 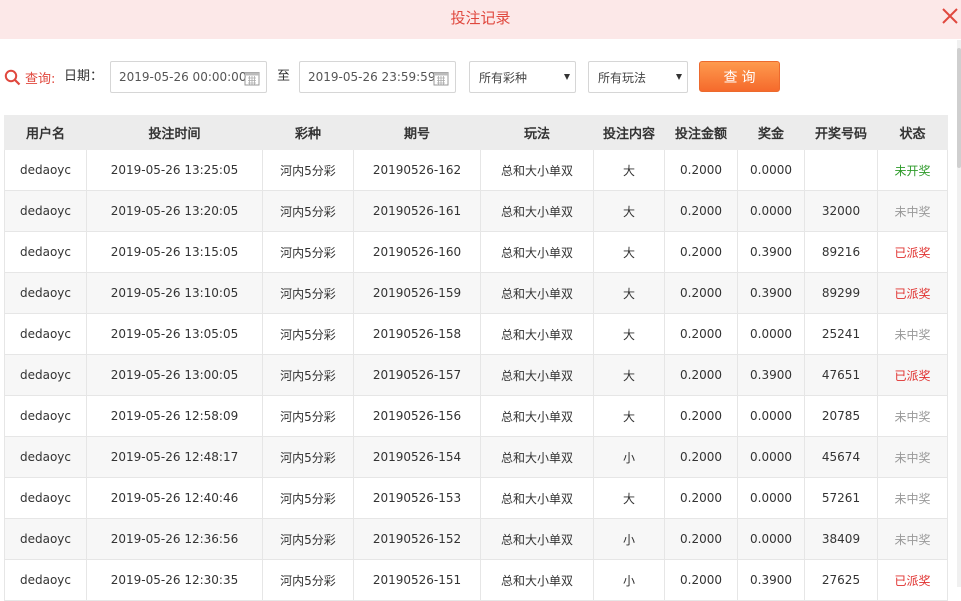 I want to click on draw-number-cell: 27625, so click(x=841, y=580).